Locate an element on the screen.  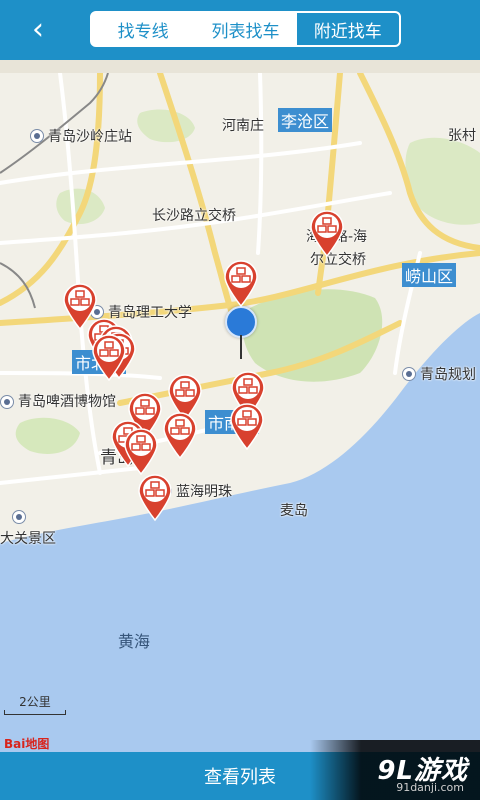
back-button: ‹ is located at coordinates (38, 30).